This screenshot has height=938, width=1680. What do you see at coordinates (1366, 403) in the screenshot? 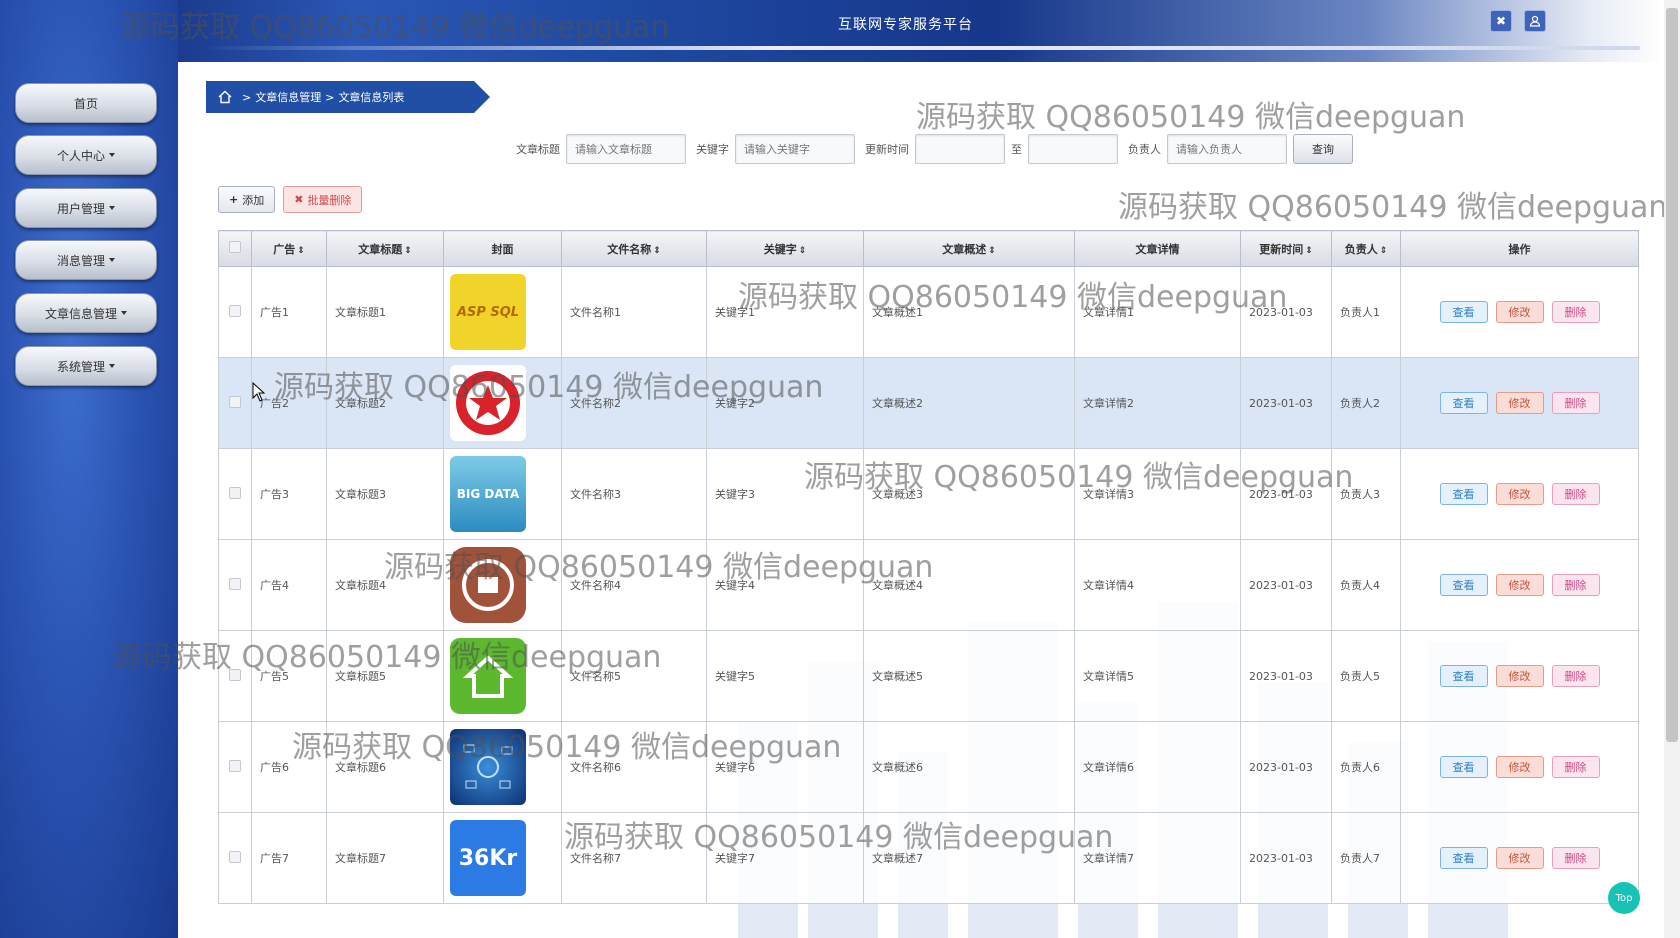
I see `cell-owner: 负责人2` at bounding box center [1366, 403].